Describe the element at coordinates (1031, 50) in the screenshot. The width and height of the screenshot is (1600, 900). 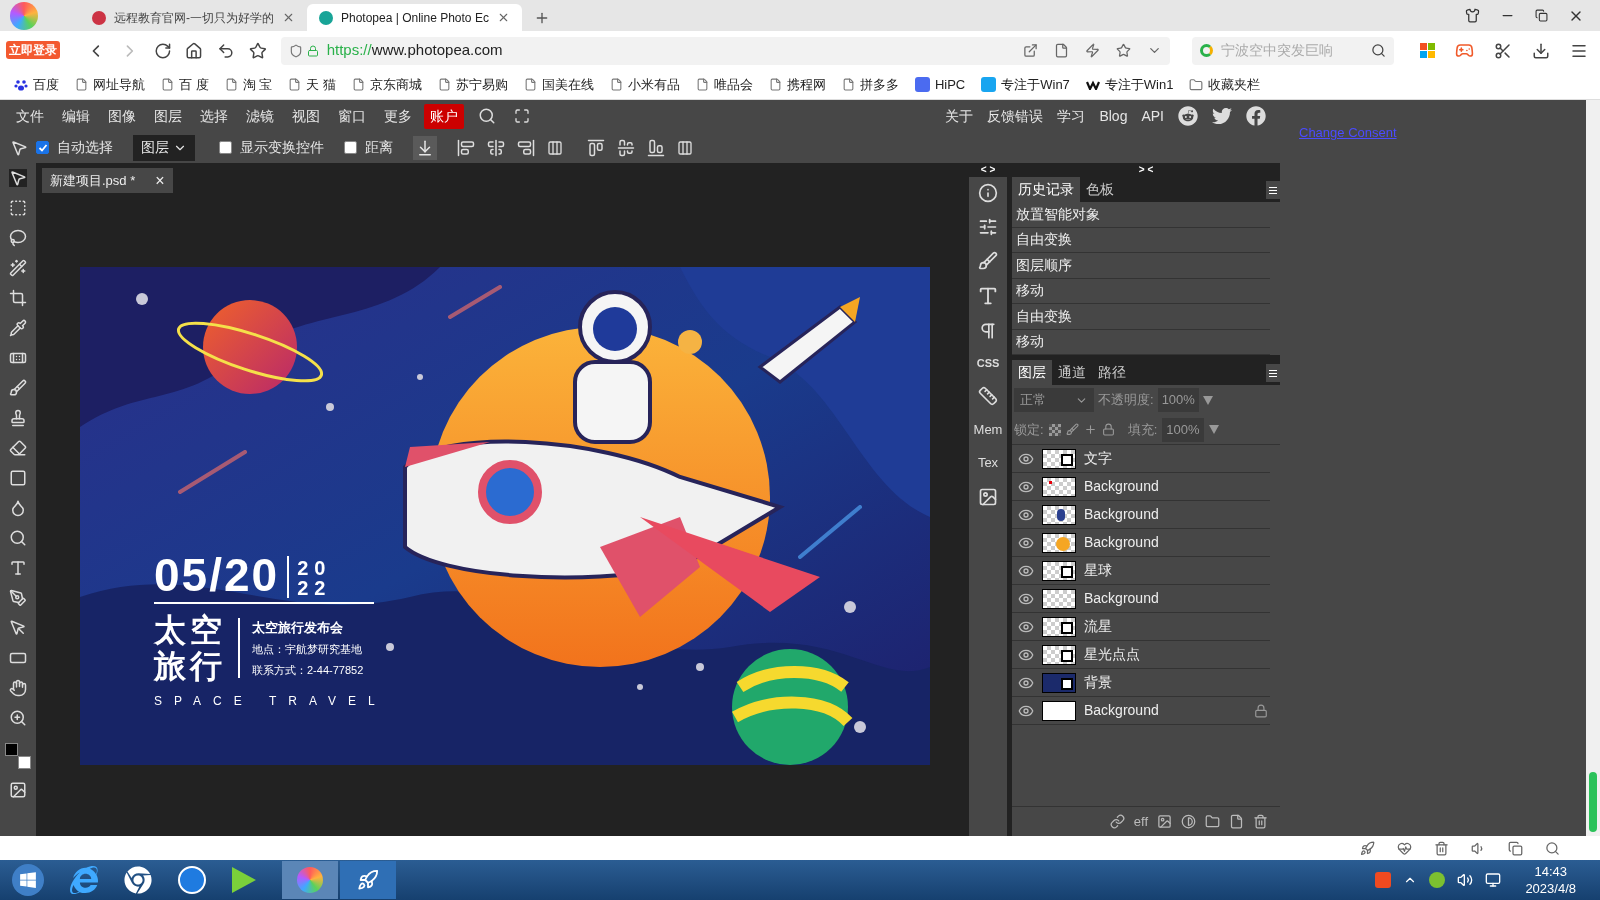
I see `share-icon` at that location.